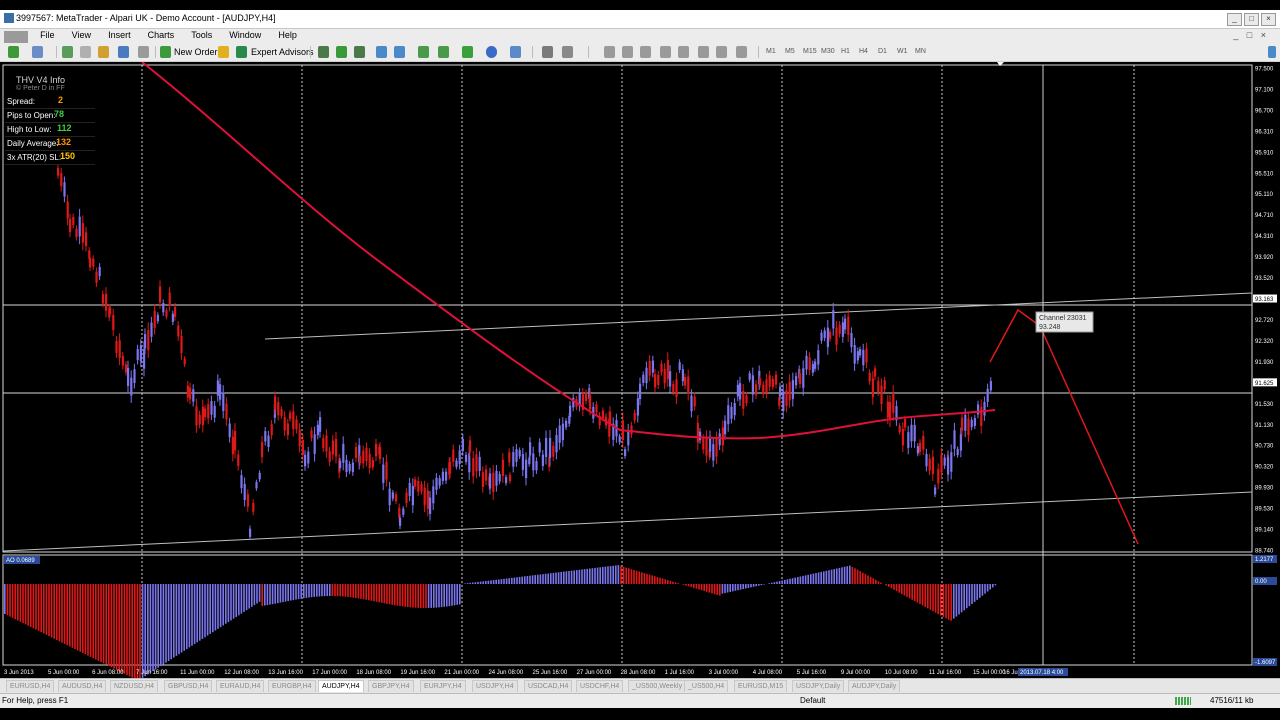  I want to click on chart-tab-eurusd-h4: EURUSD,H4, so click(30, 686).